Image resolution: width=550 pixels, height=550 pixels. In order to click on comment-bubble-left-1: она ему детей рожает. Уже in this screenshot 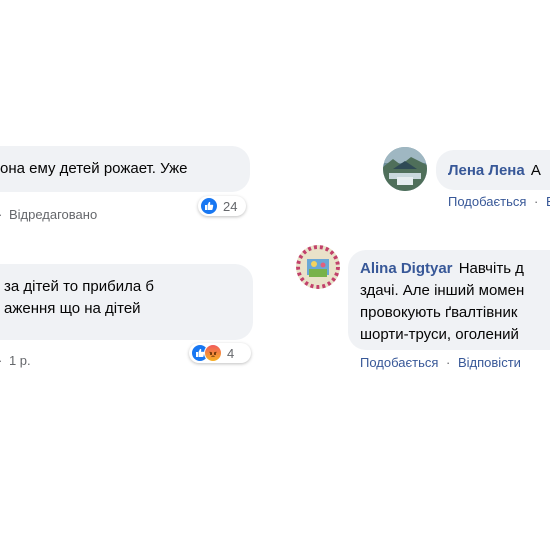, I will do `click(125, 169)`.